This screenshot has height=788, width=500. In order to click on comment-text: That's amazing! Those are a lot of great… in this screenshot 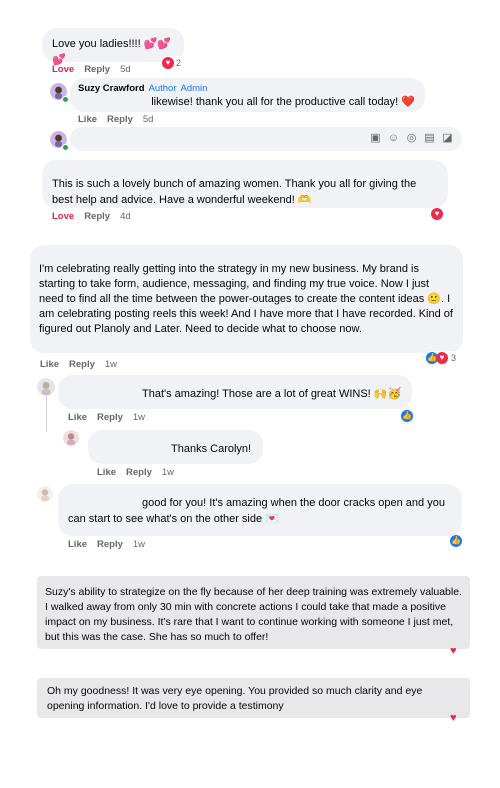, I will do `click(272, 394)`.